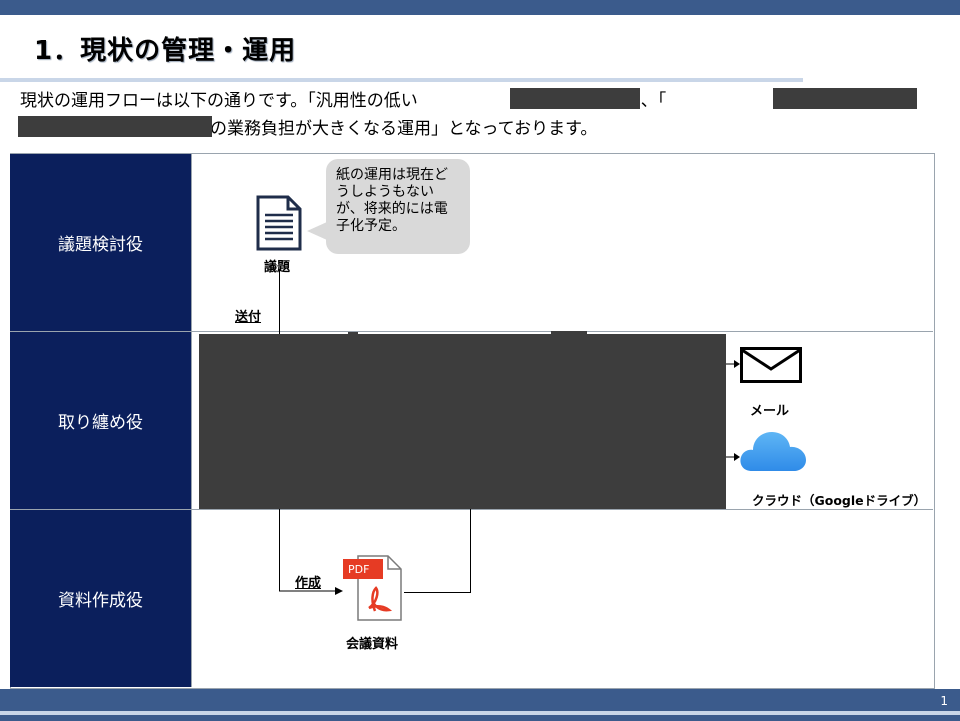  Describe the element at coordinates (480, 705) in the screenshot. I see `footer-band` at that location.